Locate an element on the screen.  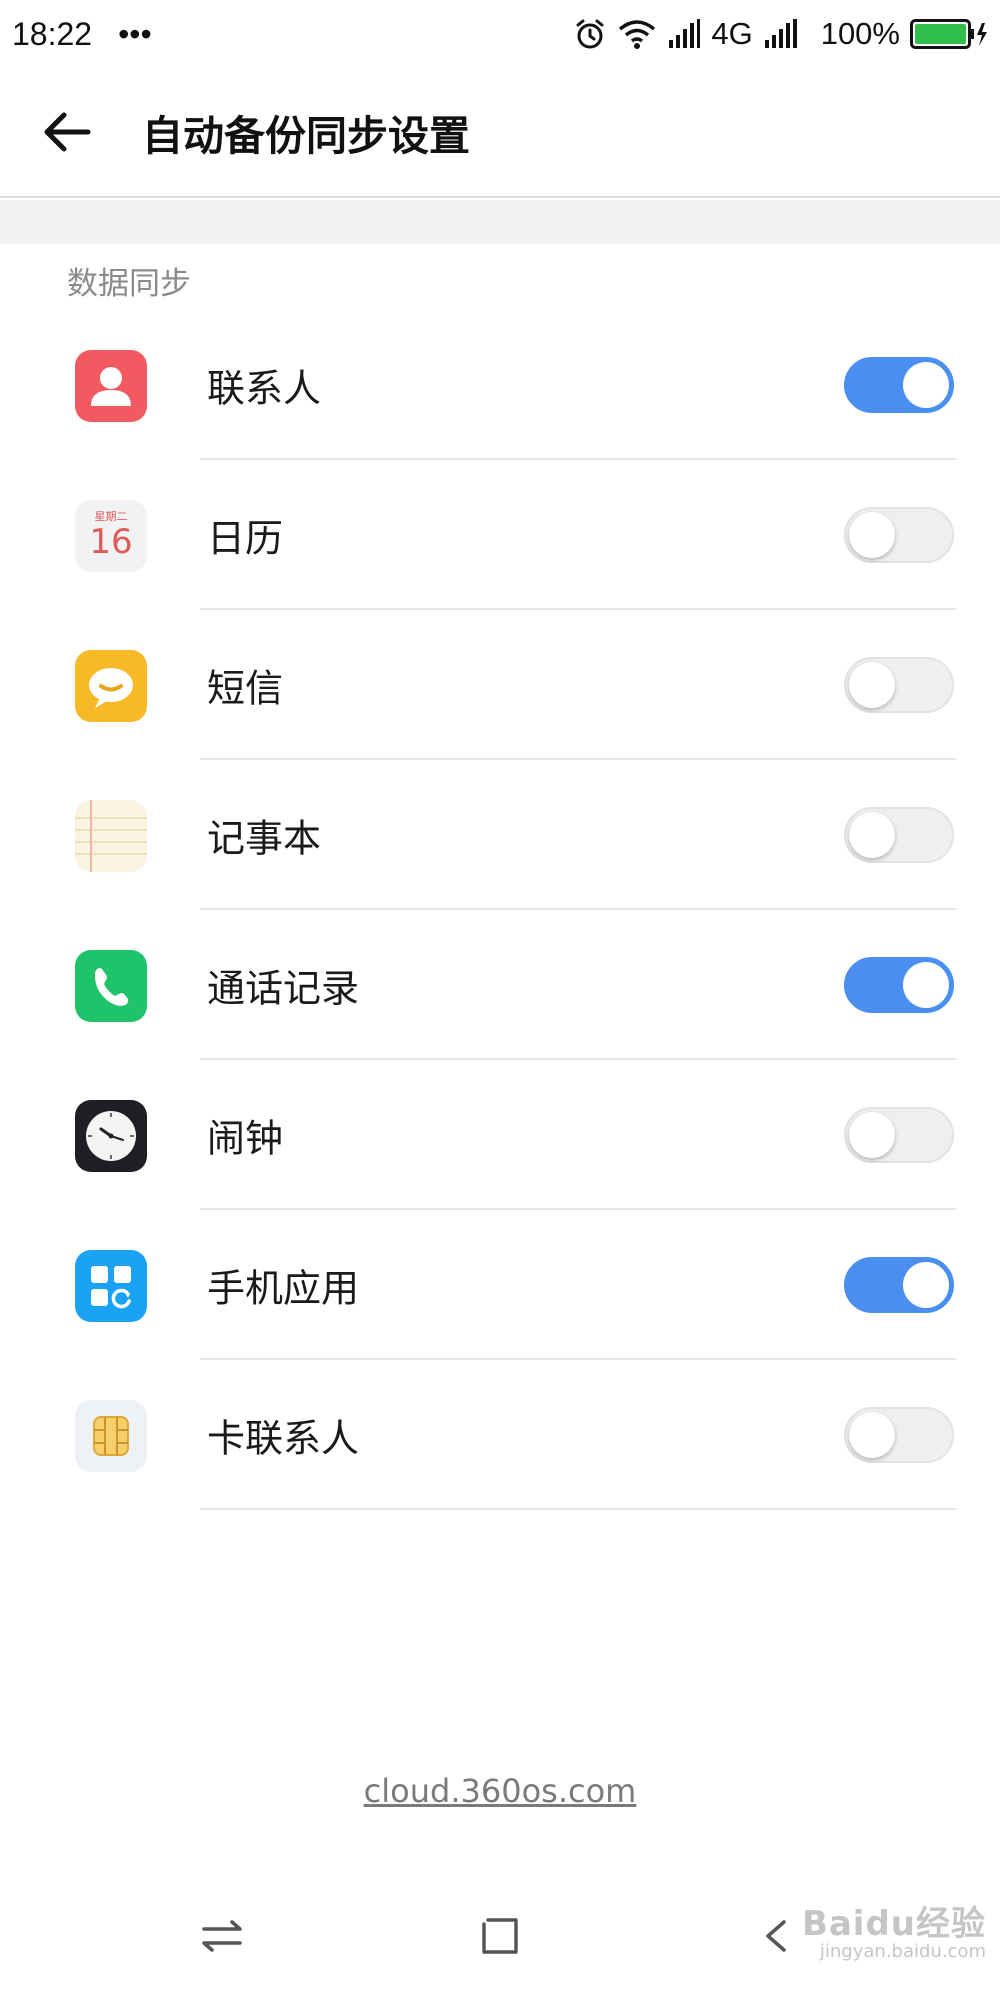
switch-app-button is located at coordinates (222, 1936).